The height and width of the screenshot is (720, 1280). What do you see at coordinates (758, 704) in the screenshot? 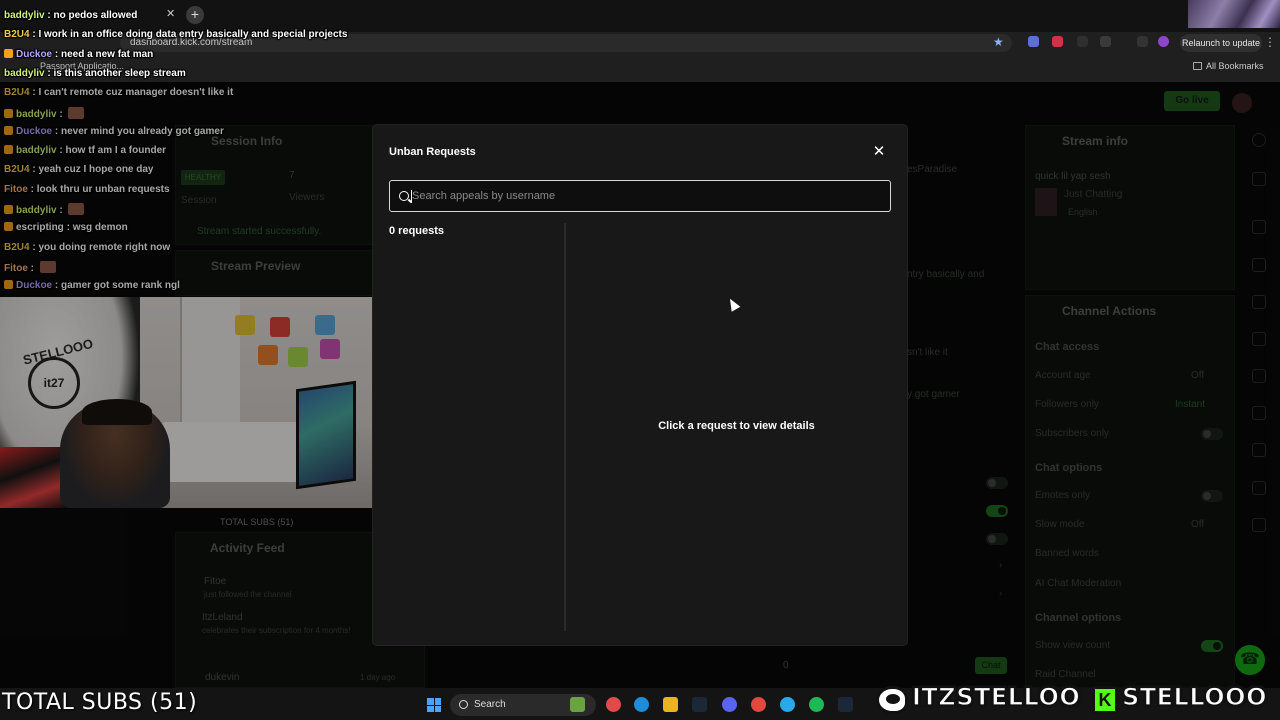
I see `chrome-icon` at bounding box center [758, 704].